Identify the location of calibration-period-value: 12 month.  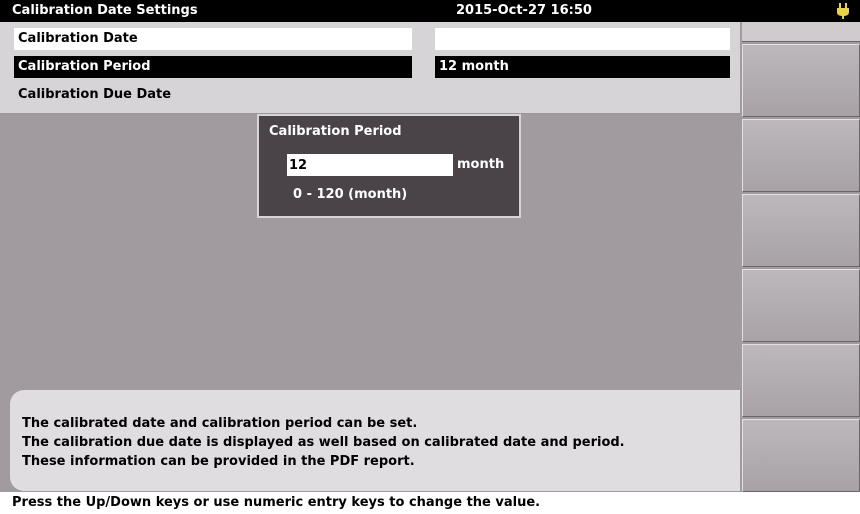
(582, 67).